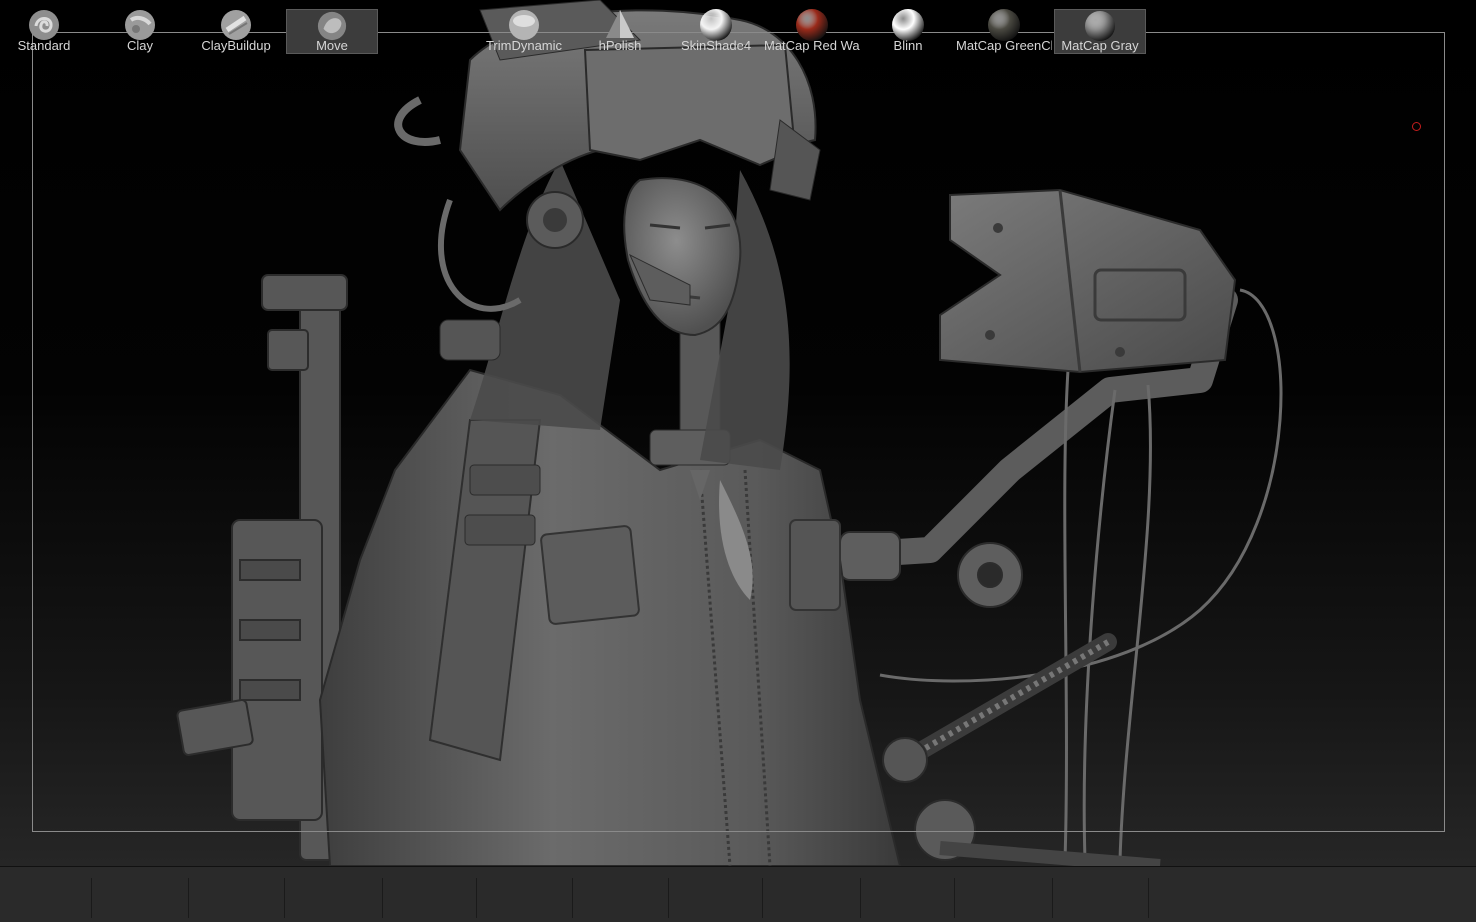 This screenshot has width=1476, height=922. I want to click on brush-clay-button: Clay, so click(140, 31).